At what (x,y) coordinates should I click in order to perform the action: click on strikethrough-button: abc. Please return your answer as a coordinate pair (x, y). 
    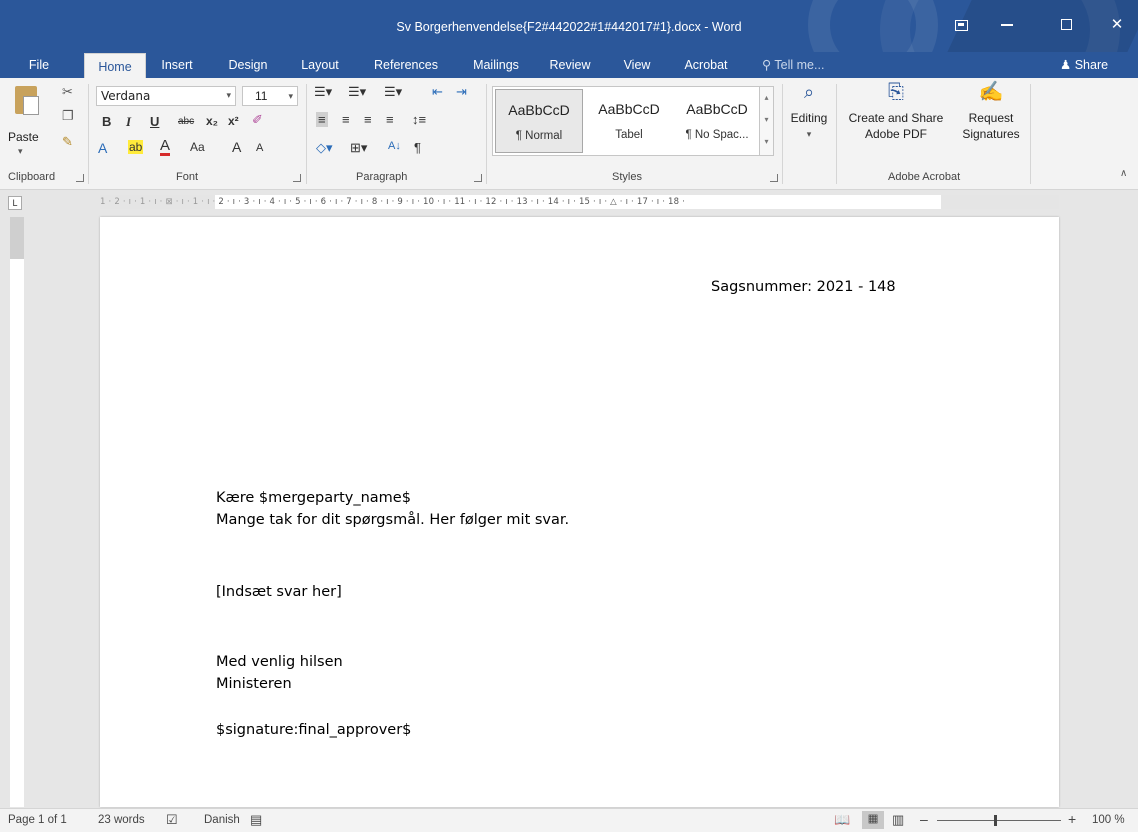
    Looking at the image, I should click on (186, 121).